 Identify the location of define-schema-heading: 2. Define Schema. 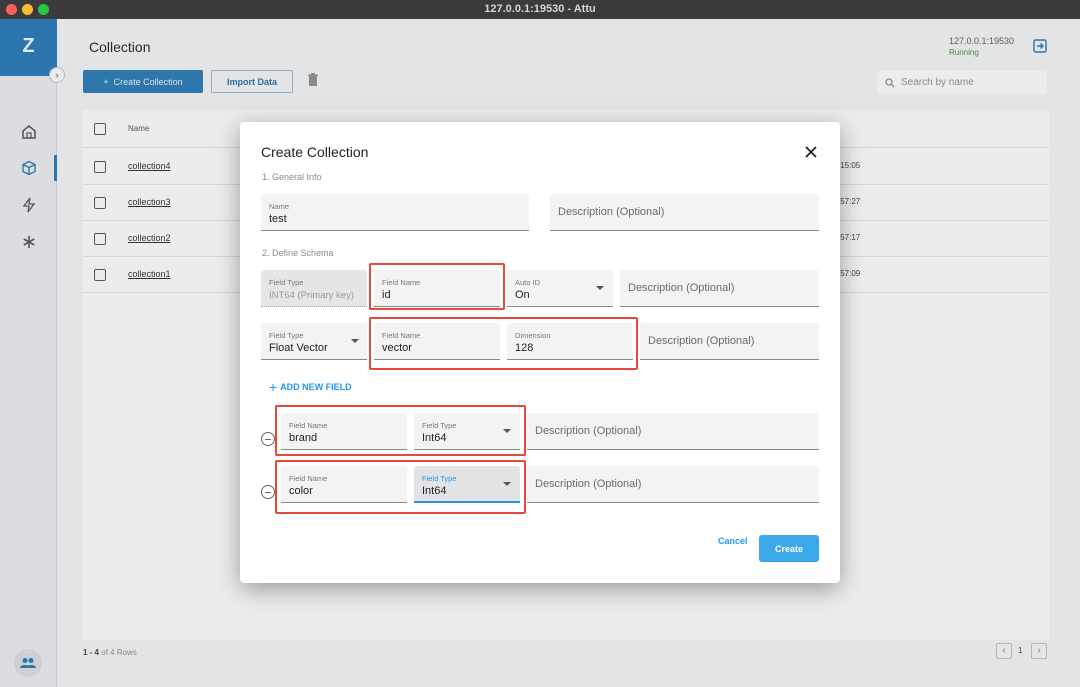
(298, 253).